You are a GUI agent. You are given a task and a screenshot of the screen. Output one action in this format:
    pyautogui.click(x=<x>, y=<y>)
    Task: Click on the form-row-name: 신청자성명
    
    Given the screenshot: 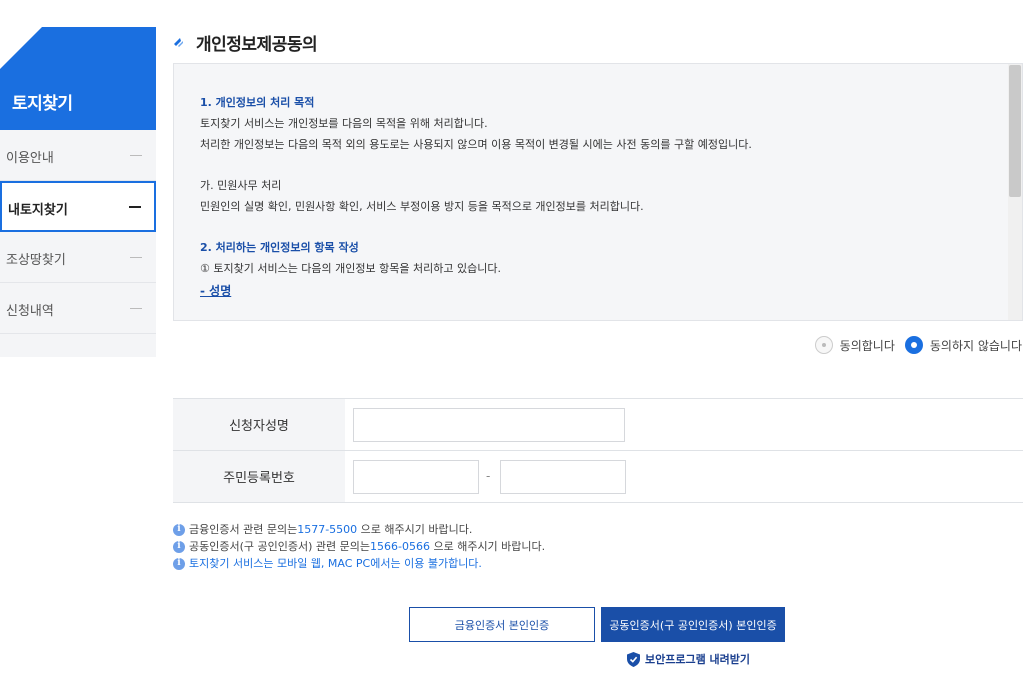 What is the action you would take?
    pyautogui.click(x=598, y=425)
    